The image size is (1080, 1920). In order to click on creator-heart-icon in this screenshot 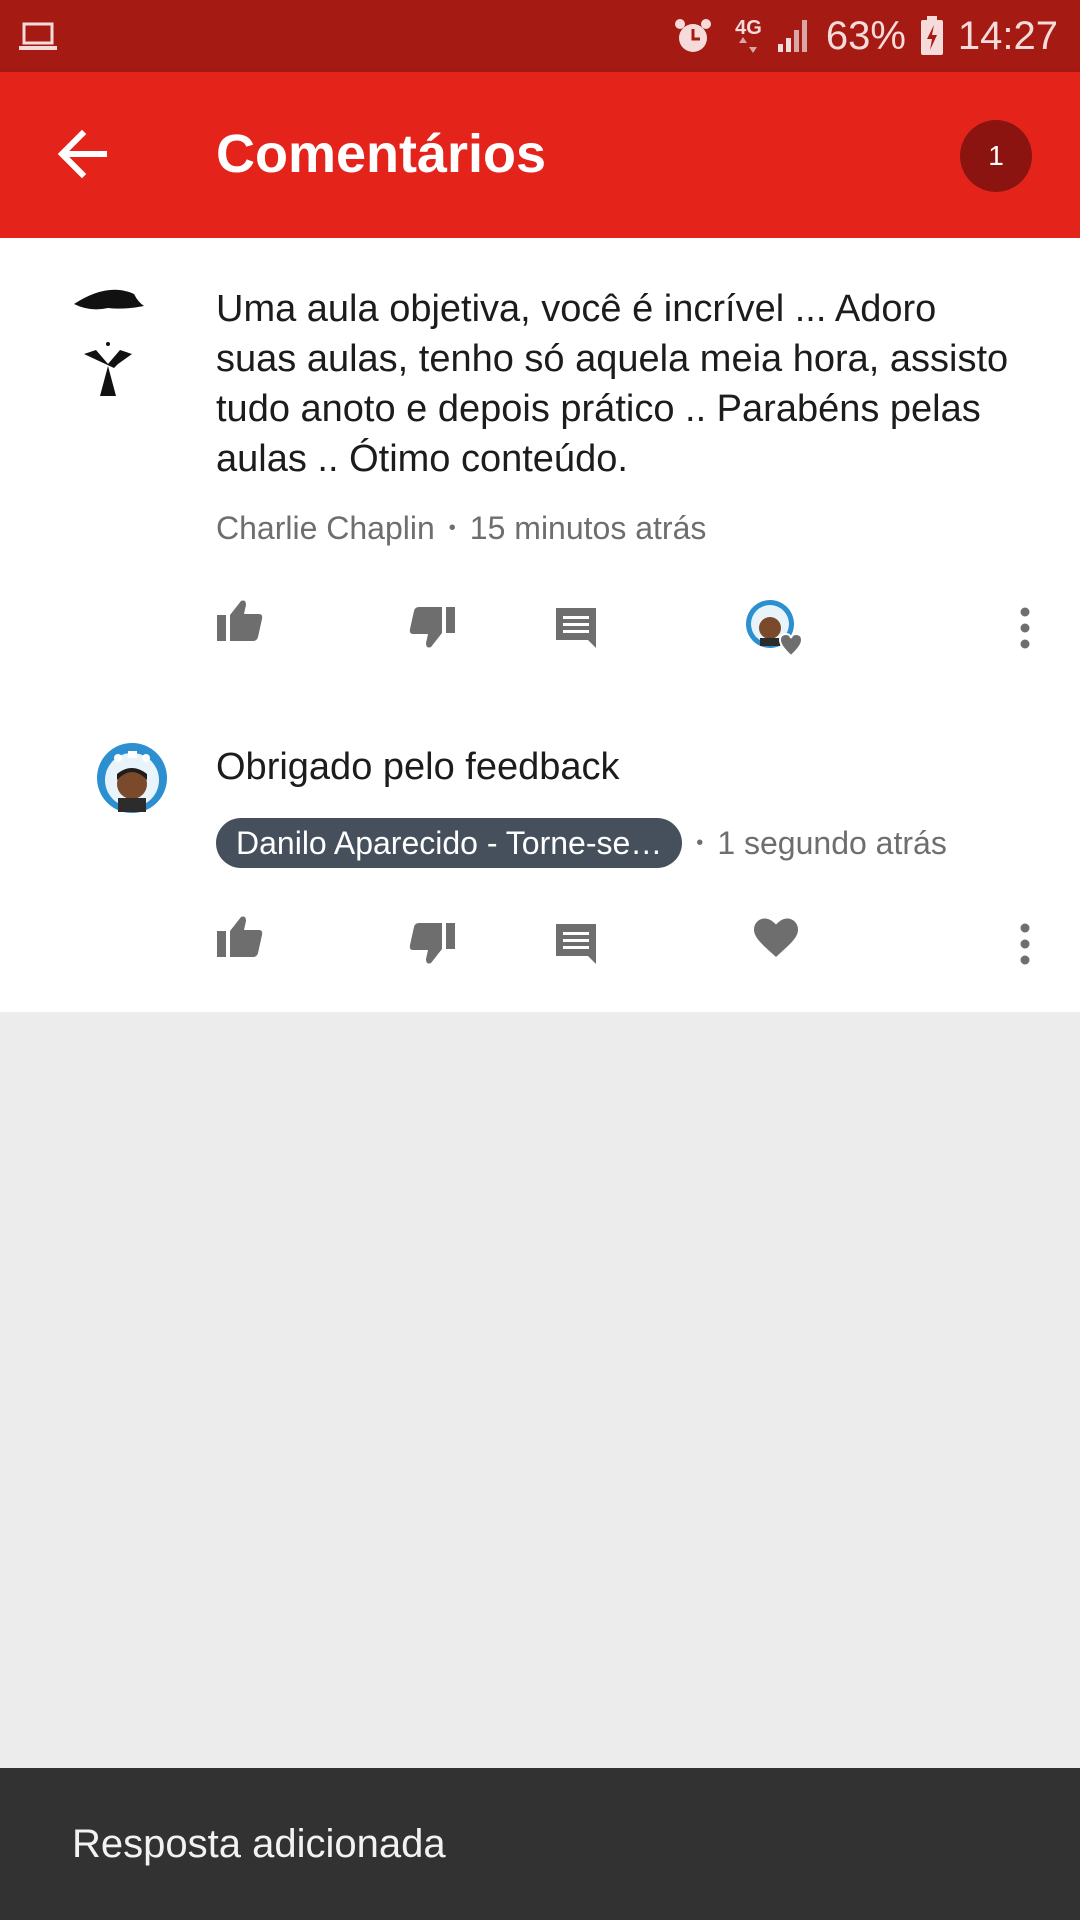, I will do `click(775, 629)`.